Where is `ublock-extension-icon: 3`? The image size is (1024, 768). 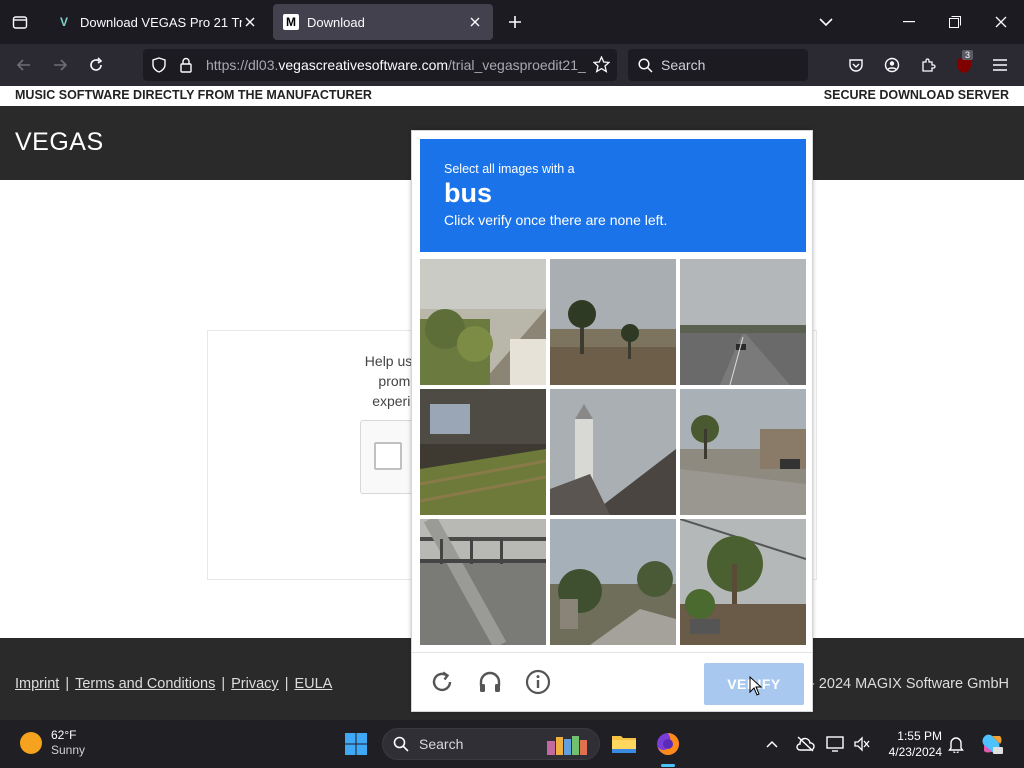 ublock-extension-icon: 3 is located at coordinates (964, 65).